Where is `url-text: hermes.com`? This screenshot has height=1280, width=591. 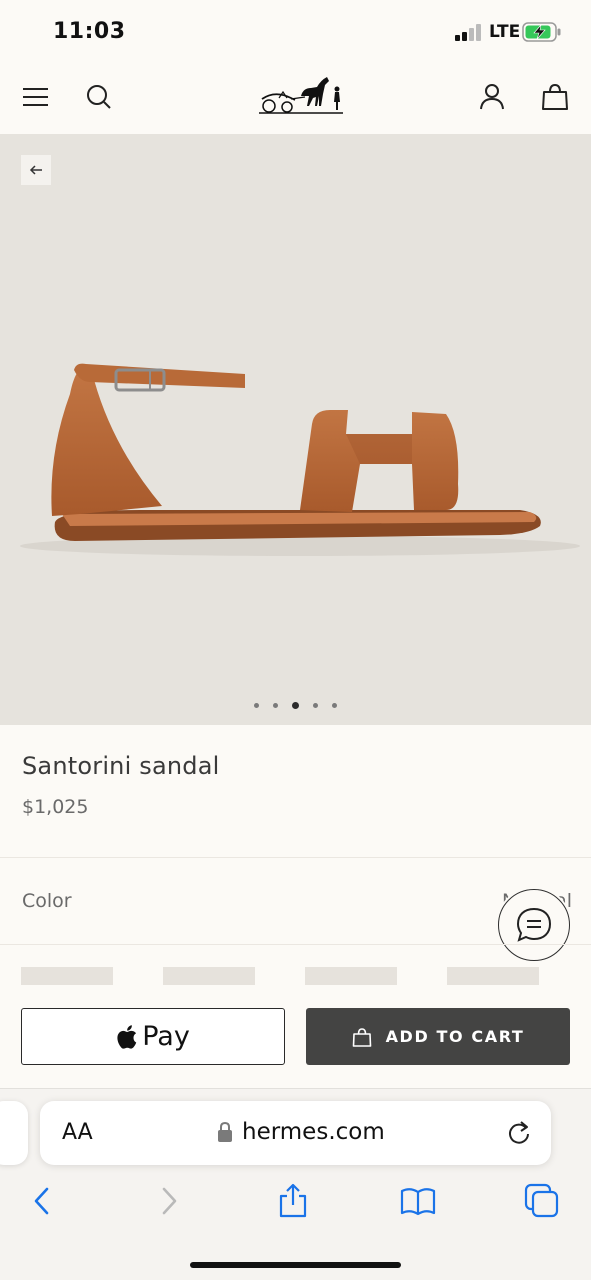 url-text: hermes.com is located at coordinates (313, 1132).